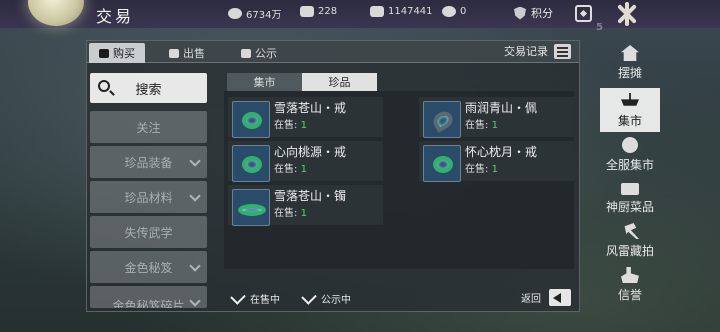 This screenshot has width=720, height=332. What do you see at coordinates (410, 11) in the screenshot?
I see `ticket-value: 1147441` at bounding box center [410, 11].